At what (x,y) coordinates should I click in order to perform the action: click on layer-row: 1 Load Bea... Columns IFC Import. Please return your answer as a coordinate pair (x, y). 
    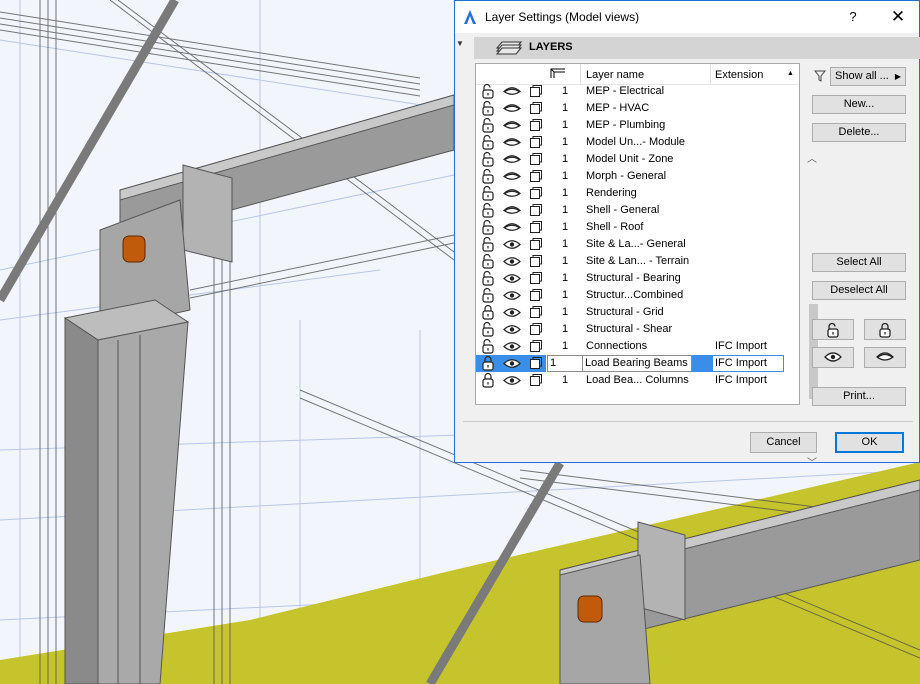
    Looking at the image, I should click on (630, 380).